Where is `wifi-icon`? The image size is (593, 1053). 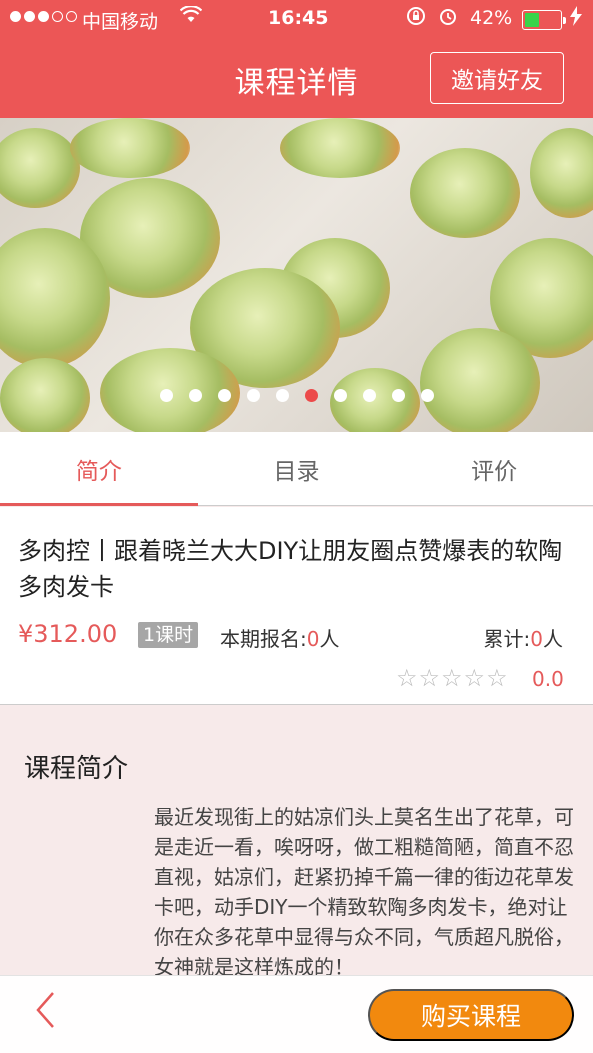
wifi-icon is located at coordinates (191, 17).